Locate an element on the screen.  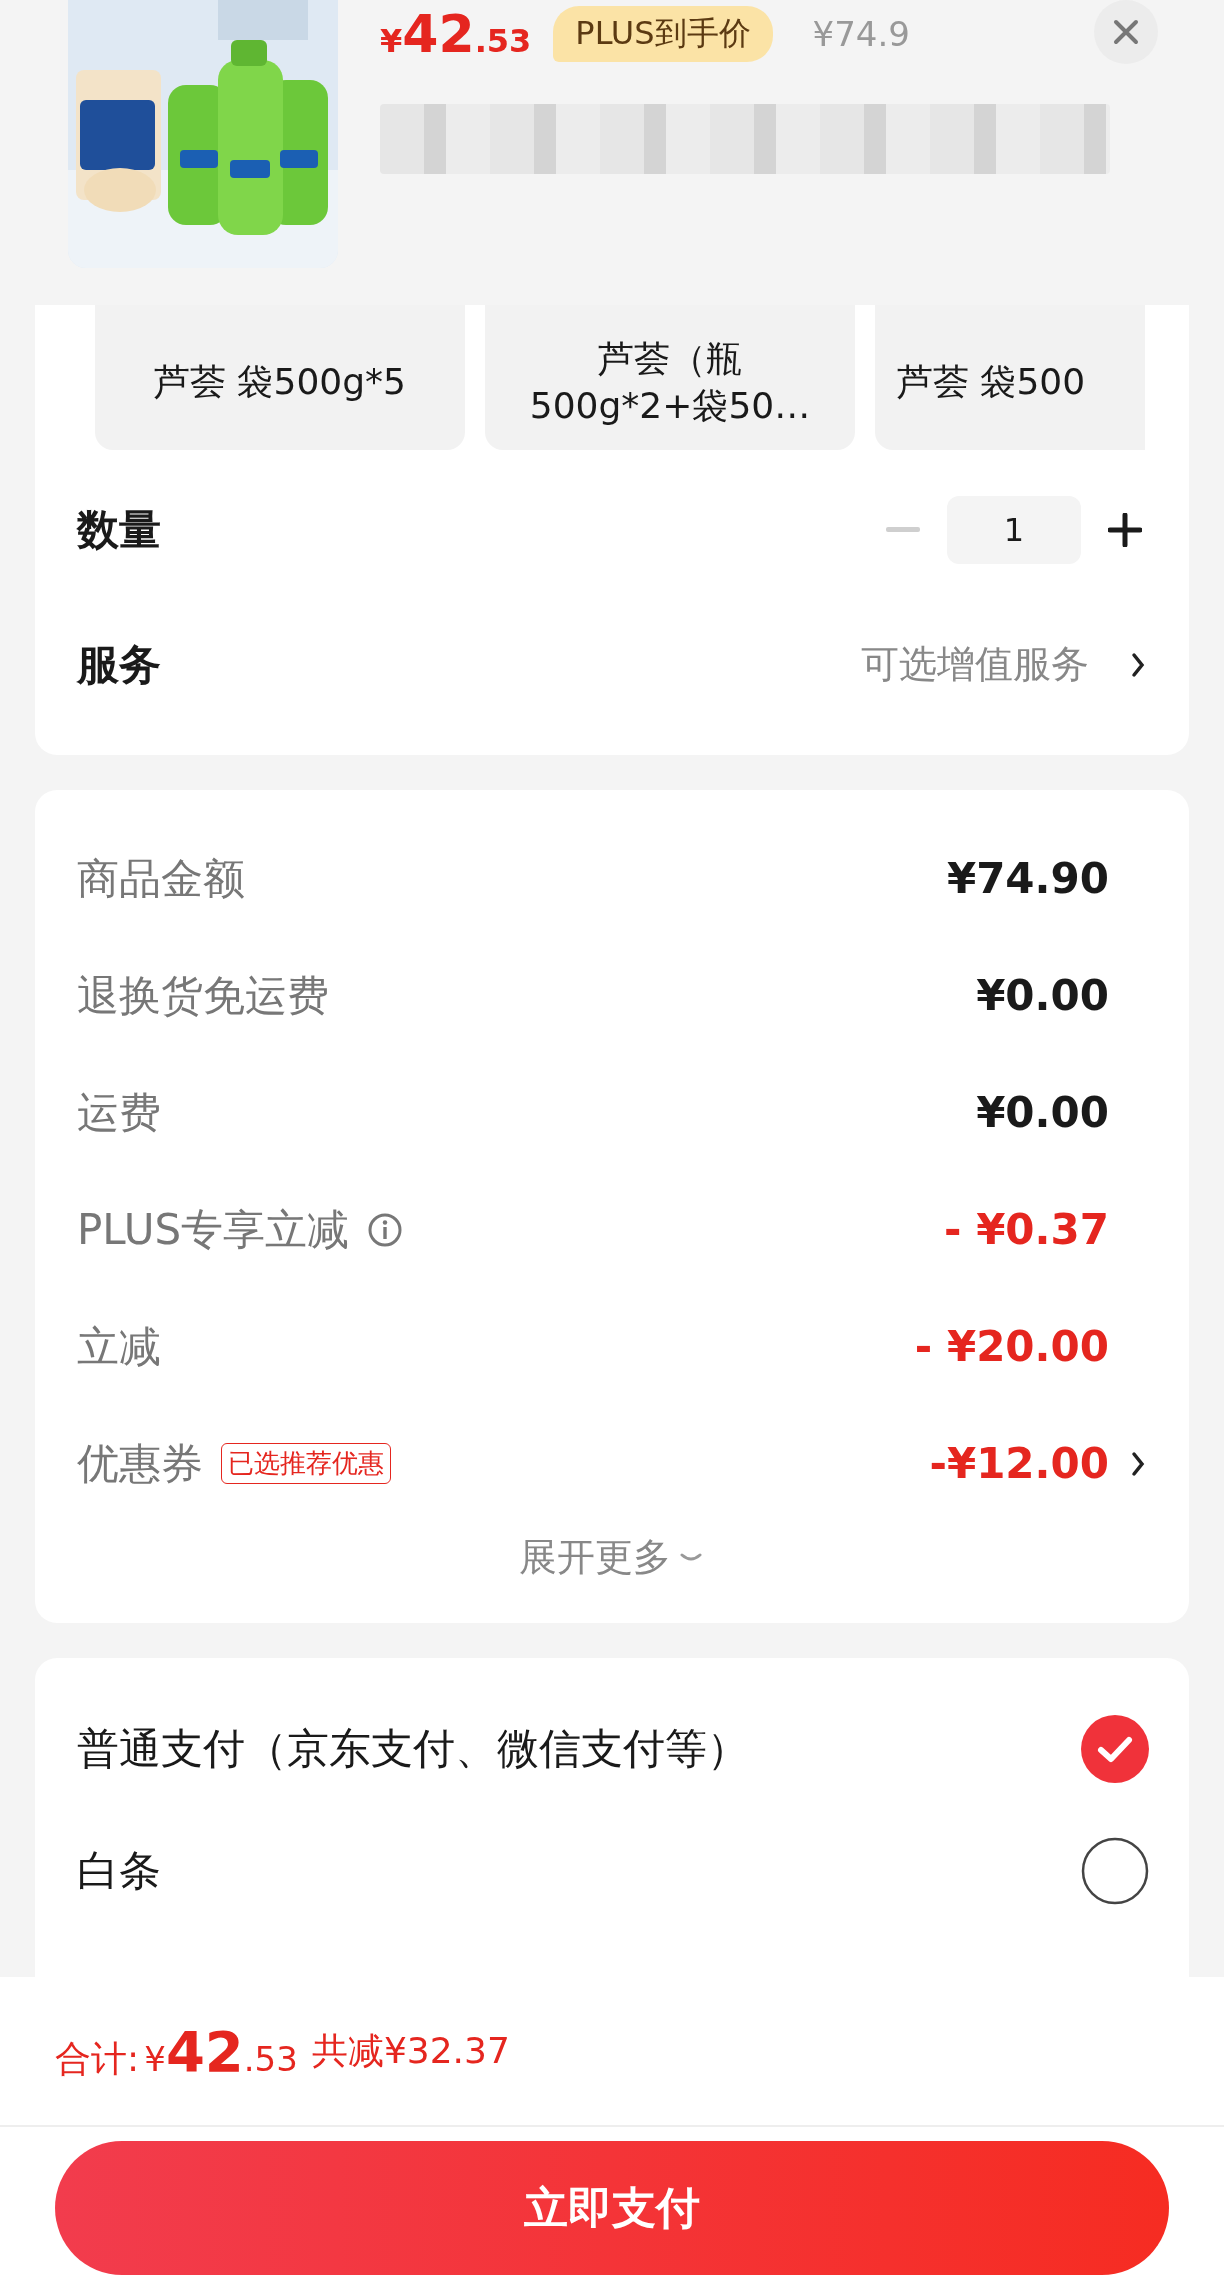
expand-more-button: 展开更多 is located at coordinates (611, 1557).